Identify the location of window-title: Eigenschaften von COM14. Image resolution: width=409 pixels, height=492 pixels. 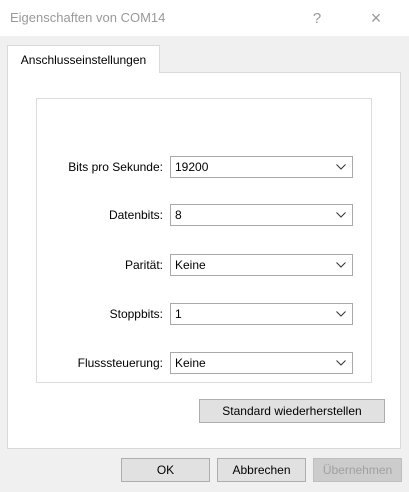
(88, 17).